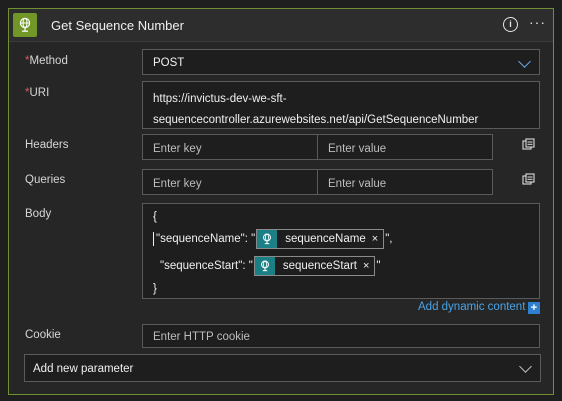 This screenshot has width=562, height=401. Describe the element at coordinates (341, 336) in the screenshot. I see `cookie-input: Enter HTTP cookie` at that location.